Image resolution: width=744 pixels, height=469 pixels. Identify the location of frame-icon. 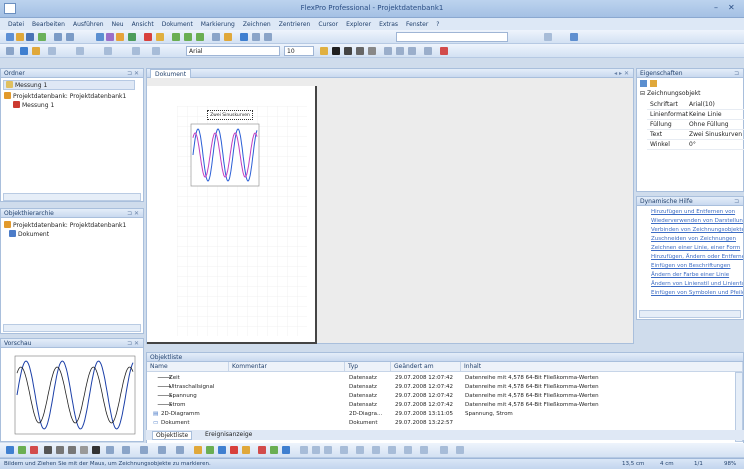
(52, 51).